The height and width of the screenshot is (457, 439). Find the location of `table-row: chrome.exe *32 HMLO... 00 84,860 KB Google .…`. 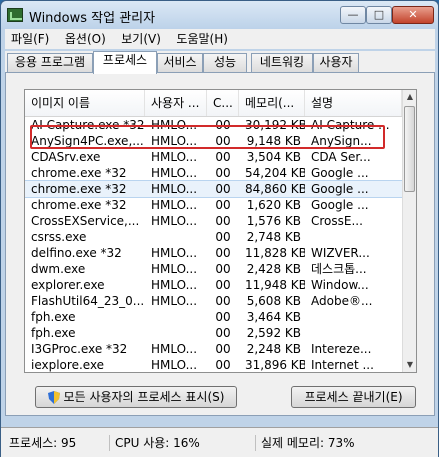

table-row: chrome.exe *32 HMLO... 00 84,860 KB Google .… is located at coordinates (214, 189).